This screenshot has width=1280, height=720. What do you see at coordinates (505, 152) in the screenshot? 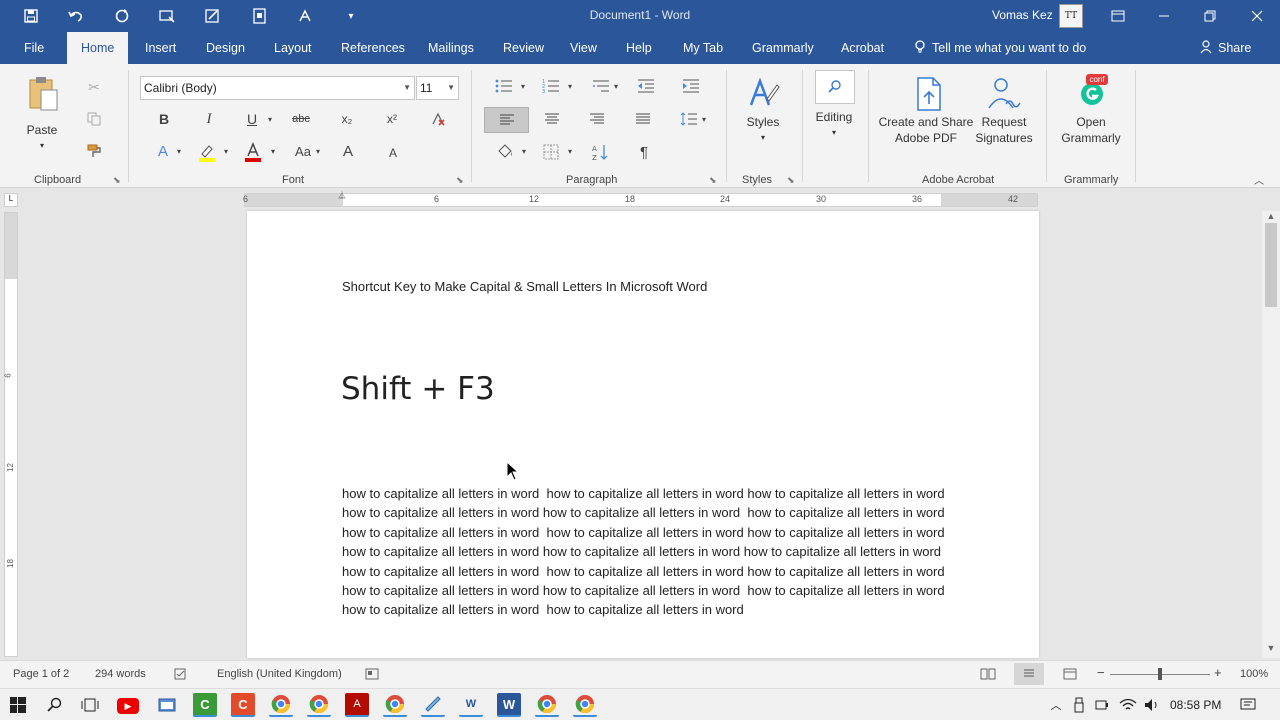
I see `shading-icon` at bounding box center [505, 152].